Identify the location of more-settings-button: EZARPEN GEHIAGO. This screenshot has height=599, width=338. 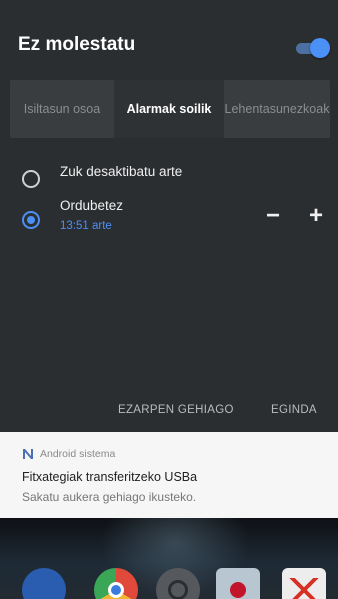
(176, 410).